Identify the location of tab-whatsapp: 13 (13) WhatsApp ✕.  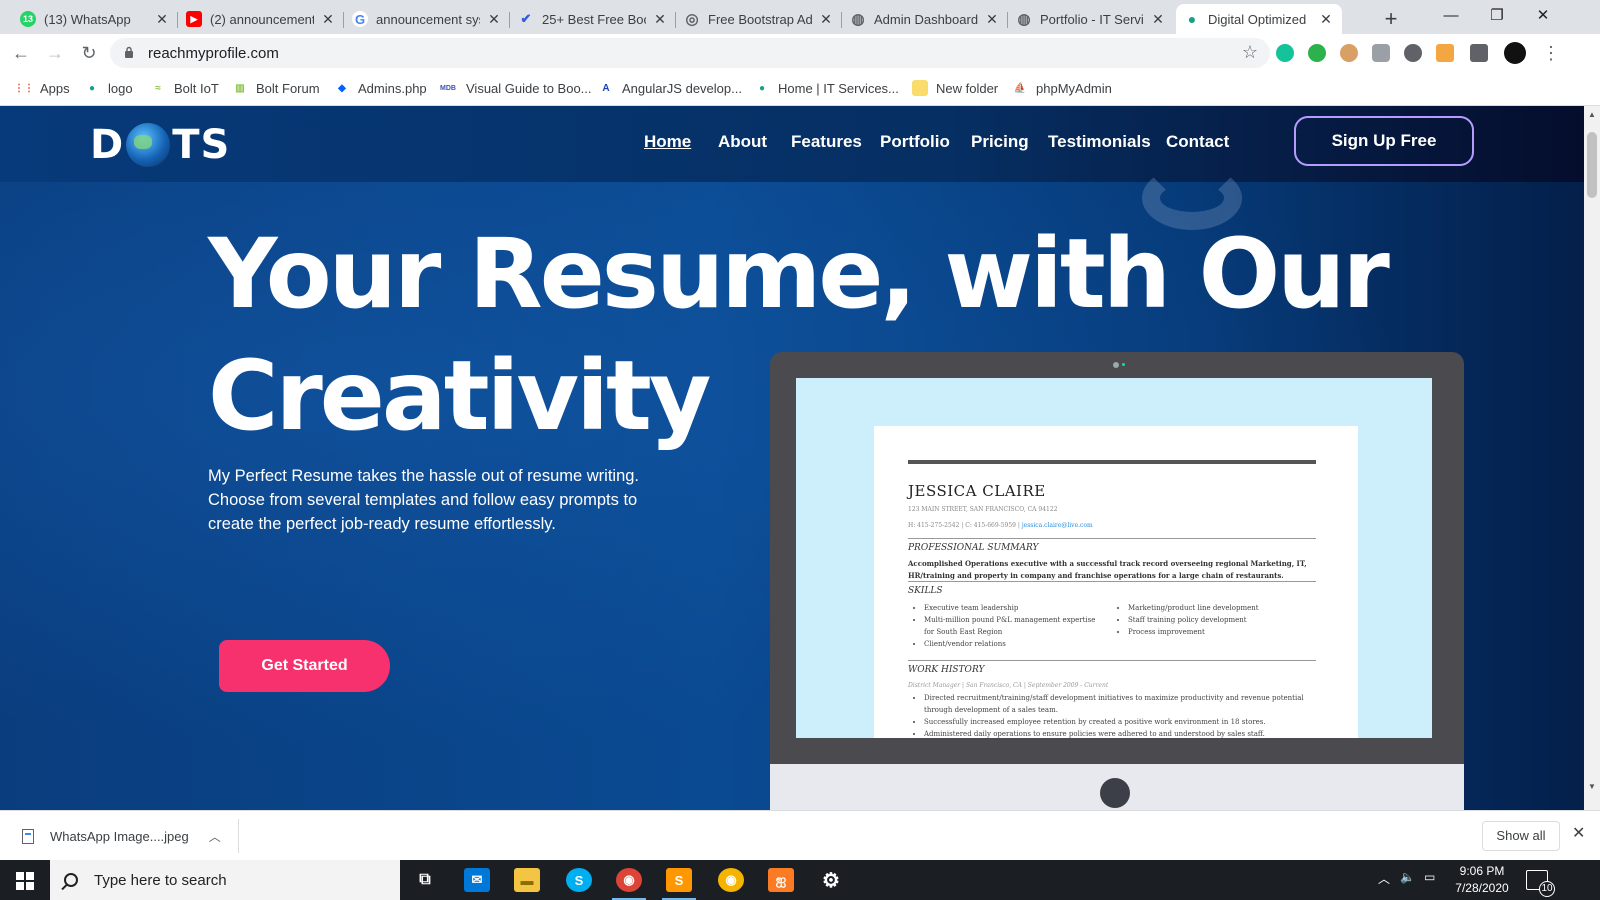
(95, 19).